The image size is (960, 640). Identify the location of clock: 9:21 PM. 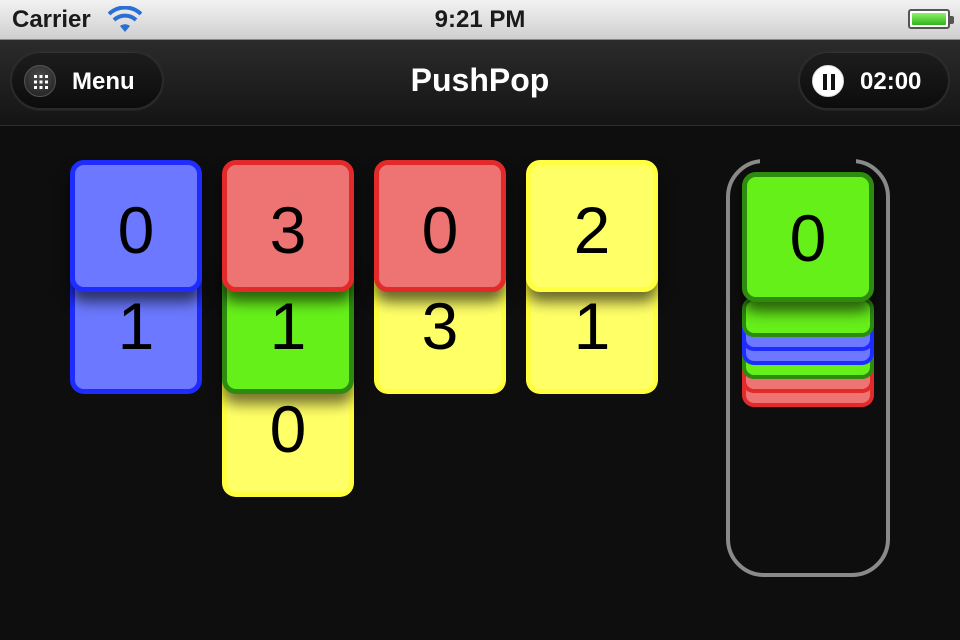
(480, 19).